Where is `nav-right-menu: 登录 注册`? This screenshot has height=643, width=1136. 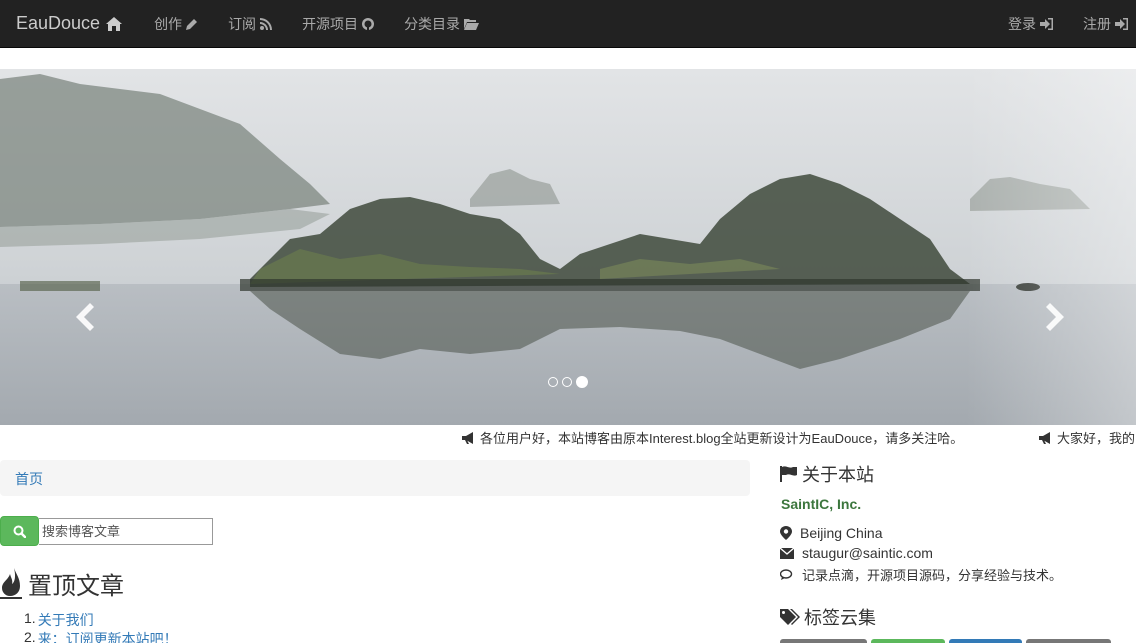
nav-right-menu: 登录 注册 is located at coordinates (1068, 24).